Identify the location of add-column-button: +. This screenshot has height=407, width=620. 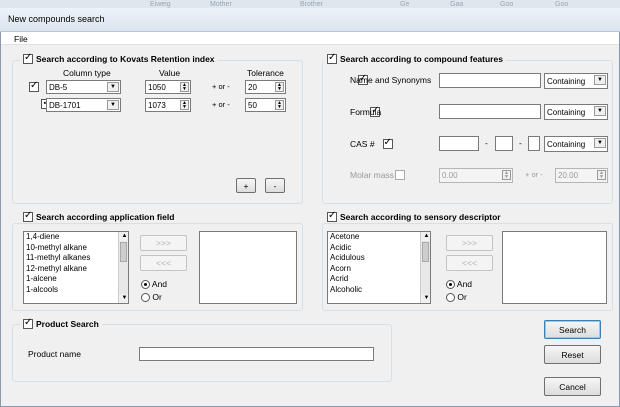
(246, 185).